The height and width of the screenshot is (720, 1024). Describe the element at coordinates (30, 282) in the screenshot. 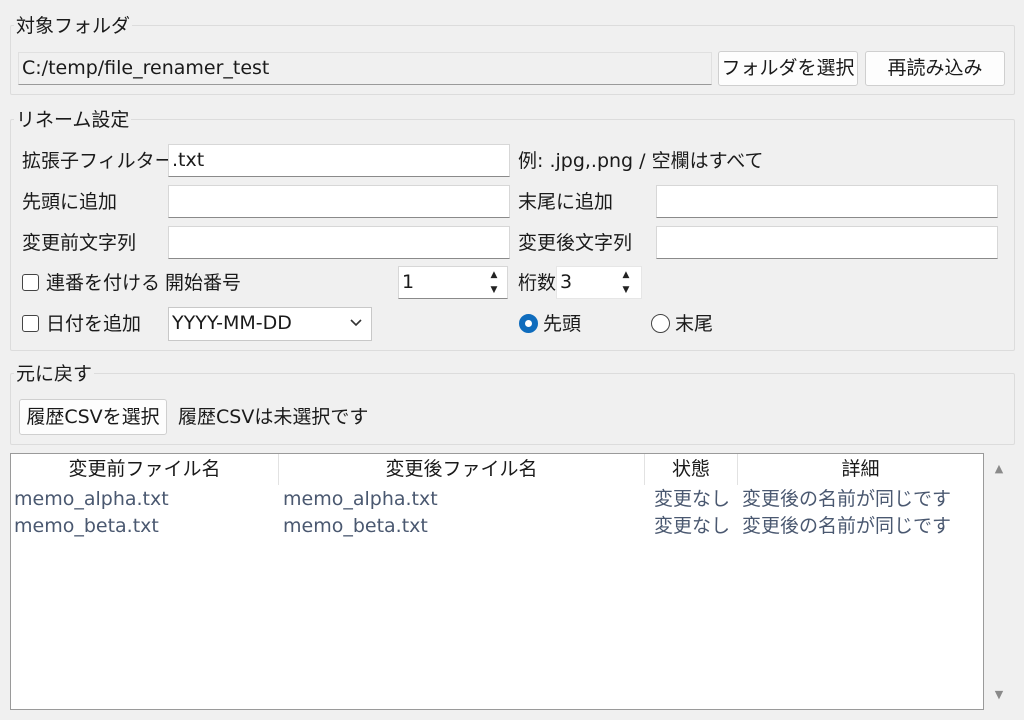

I see `serial-number-checkbox` at that location.